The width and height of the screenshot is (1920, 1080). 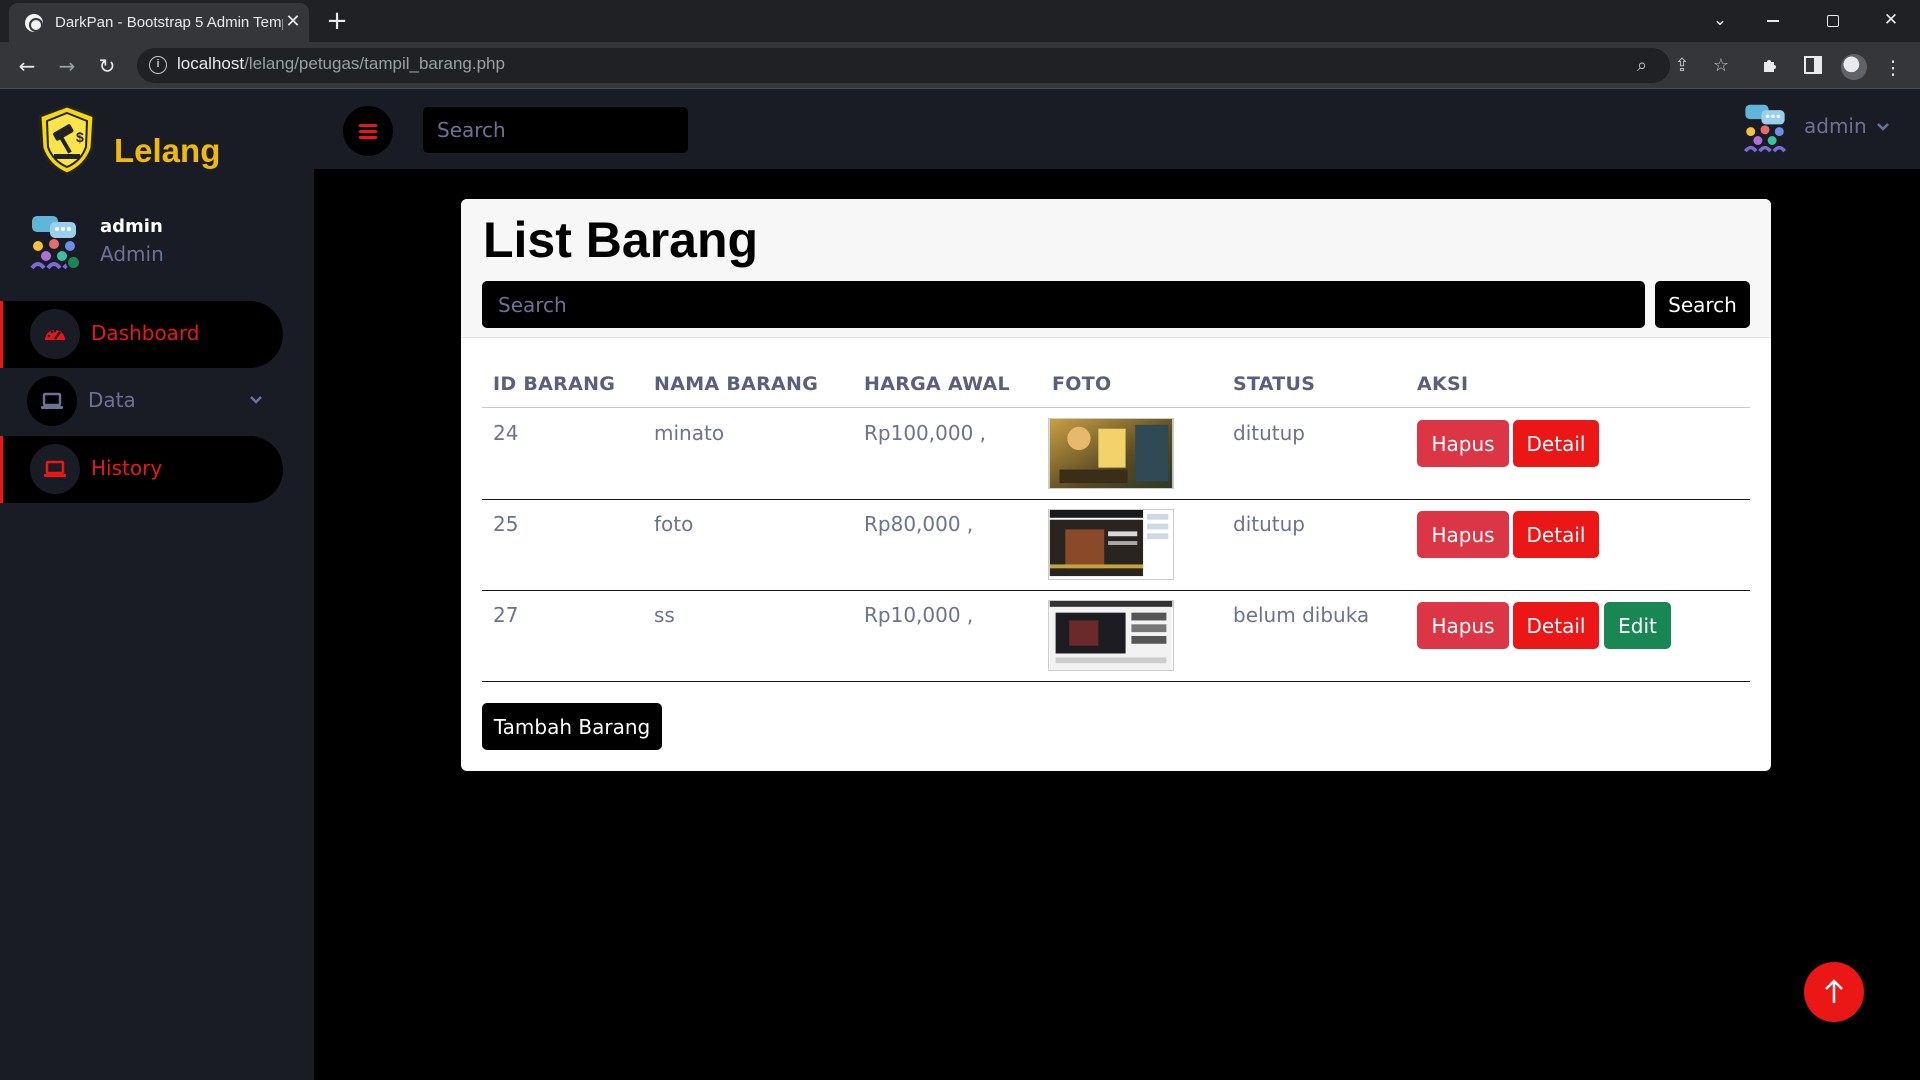 What do you see at coordinates (167, 150) in the screenshot?
I see `brand-name: Lelang` at bounding box center [167, 150].